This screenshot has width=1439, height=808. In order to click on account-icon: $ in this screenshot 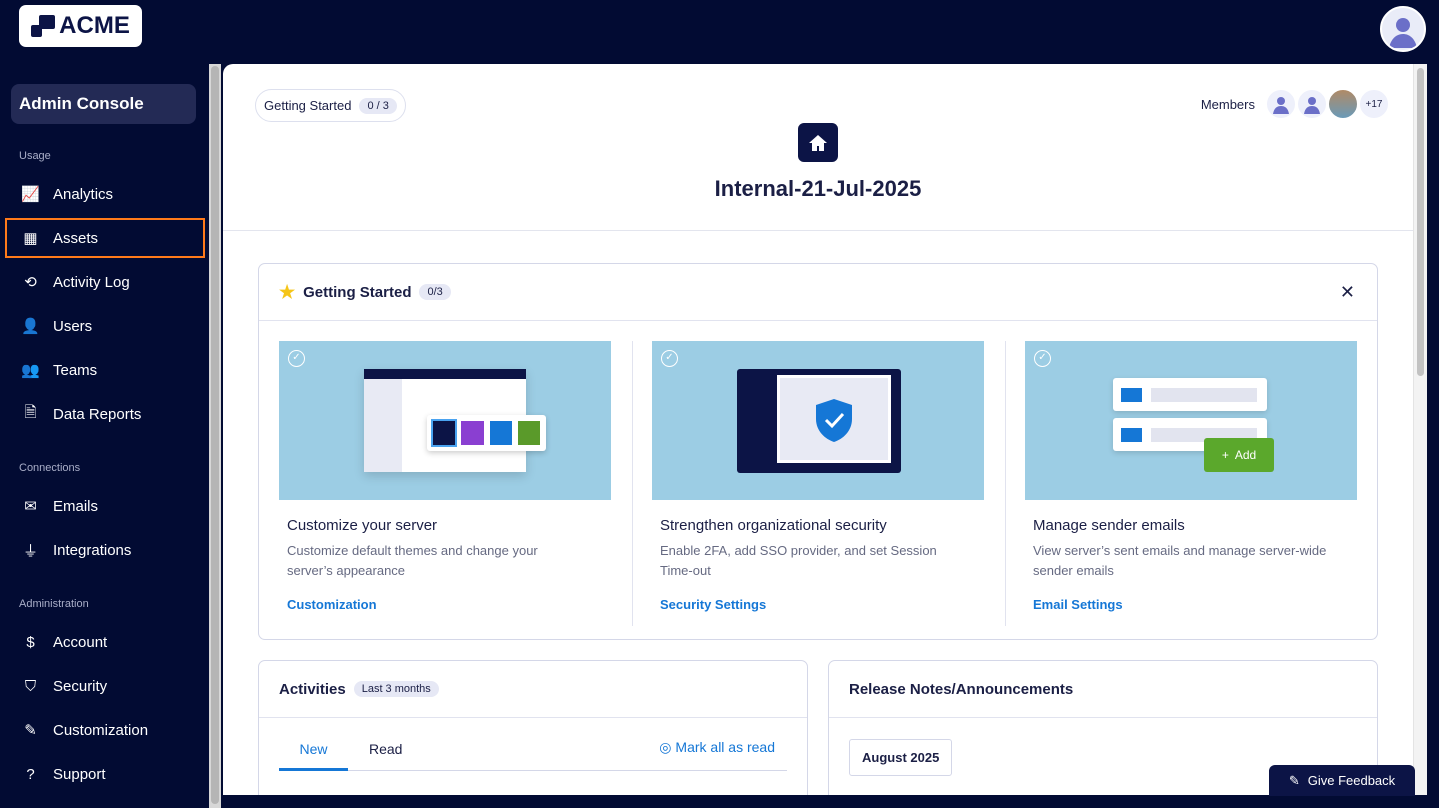, I will do `click(30, 642)`.